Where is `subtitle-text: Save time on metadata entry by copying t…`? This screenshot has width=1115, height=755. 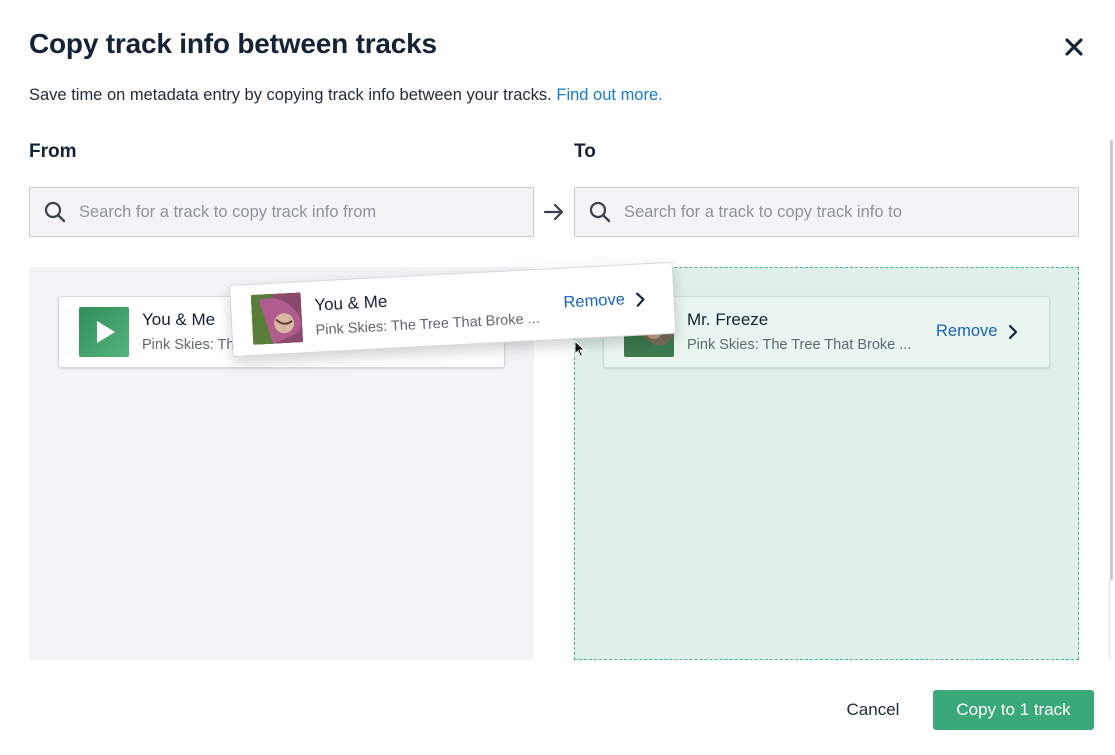
subtitle-text: Save time on metadata entry by copying t… is located at coordinates (290, 95).